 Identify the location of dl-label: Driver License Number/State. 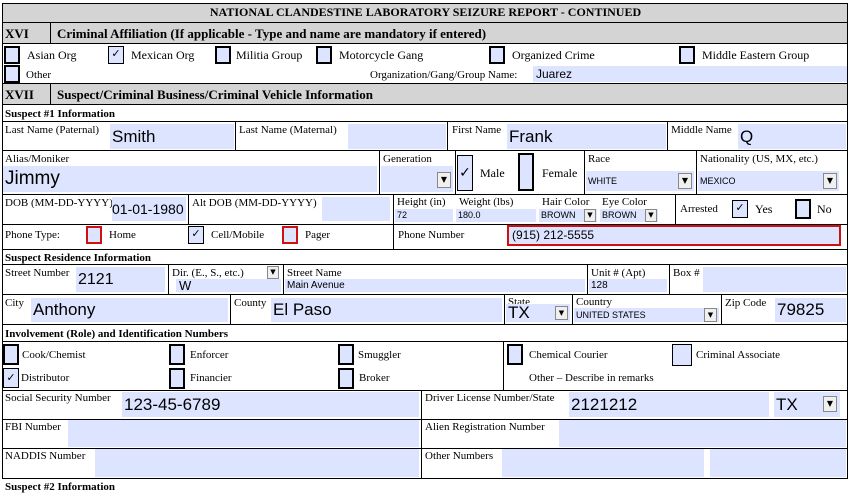
(490, 398).